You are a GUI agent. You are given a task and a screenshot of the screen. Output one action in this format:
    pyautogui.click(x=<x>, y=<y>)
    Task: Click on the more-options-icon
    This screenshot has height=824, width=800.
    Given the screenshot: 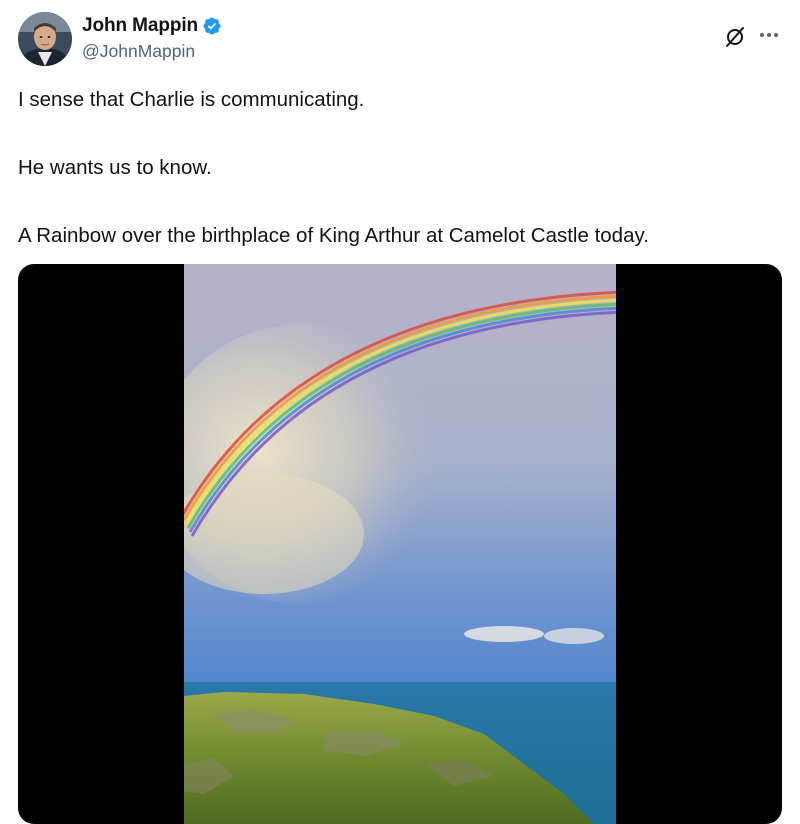 What is the action you would take?
    pyautogui.click(x=769, y=35)
    